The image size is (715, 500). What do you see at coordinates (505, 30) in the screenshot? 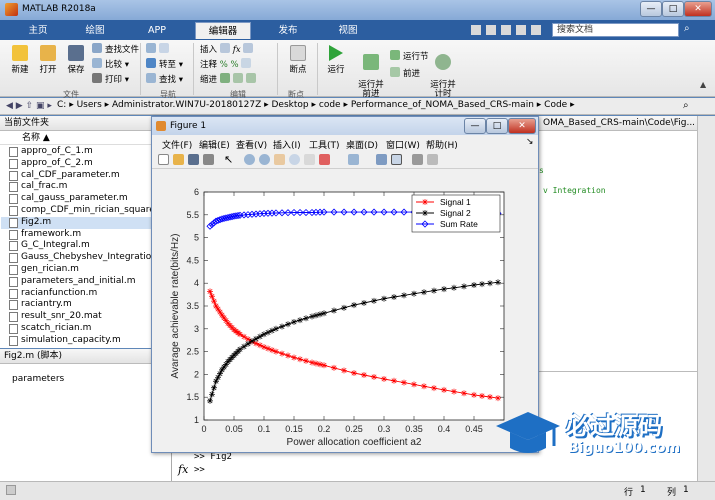
I see `copy-quick-icon` at bounding box center [505, 30].